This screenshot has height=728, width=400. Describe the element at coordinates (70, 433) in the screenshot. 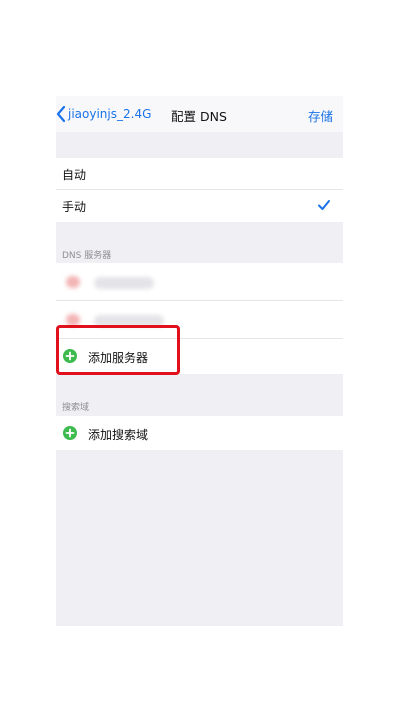

I see `plus-circle-icon` at that location.